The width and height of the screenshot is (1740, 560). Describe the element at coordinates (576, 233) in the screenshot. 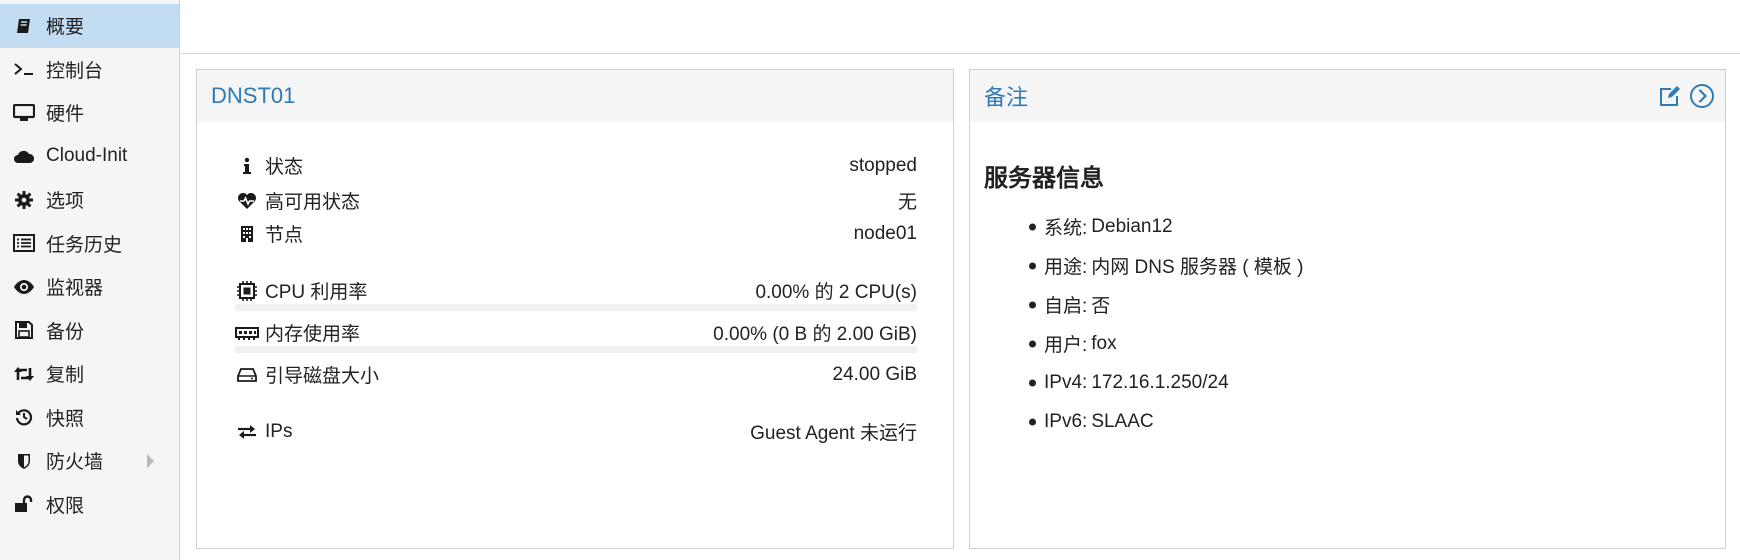

I see `node-row: 节点 node01` at that location.